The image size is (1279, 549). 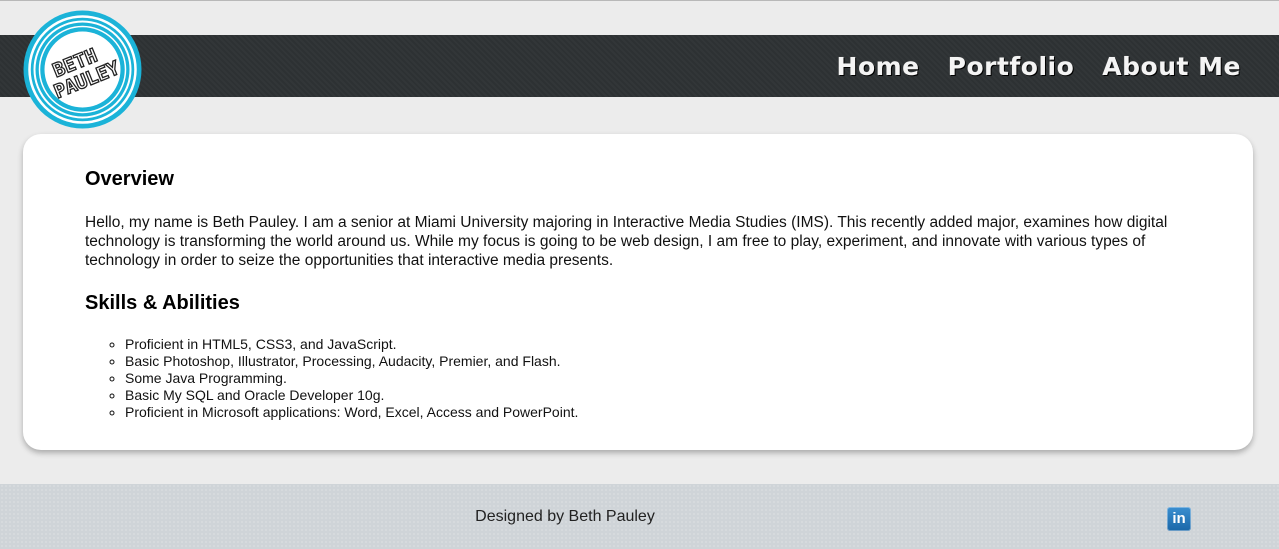 I want to click on linkedin-icon: in, so click(x=1179, y=519).